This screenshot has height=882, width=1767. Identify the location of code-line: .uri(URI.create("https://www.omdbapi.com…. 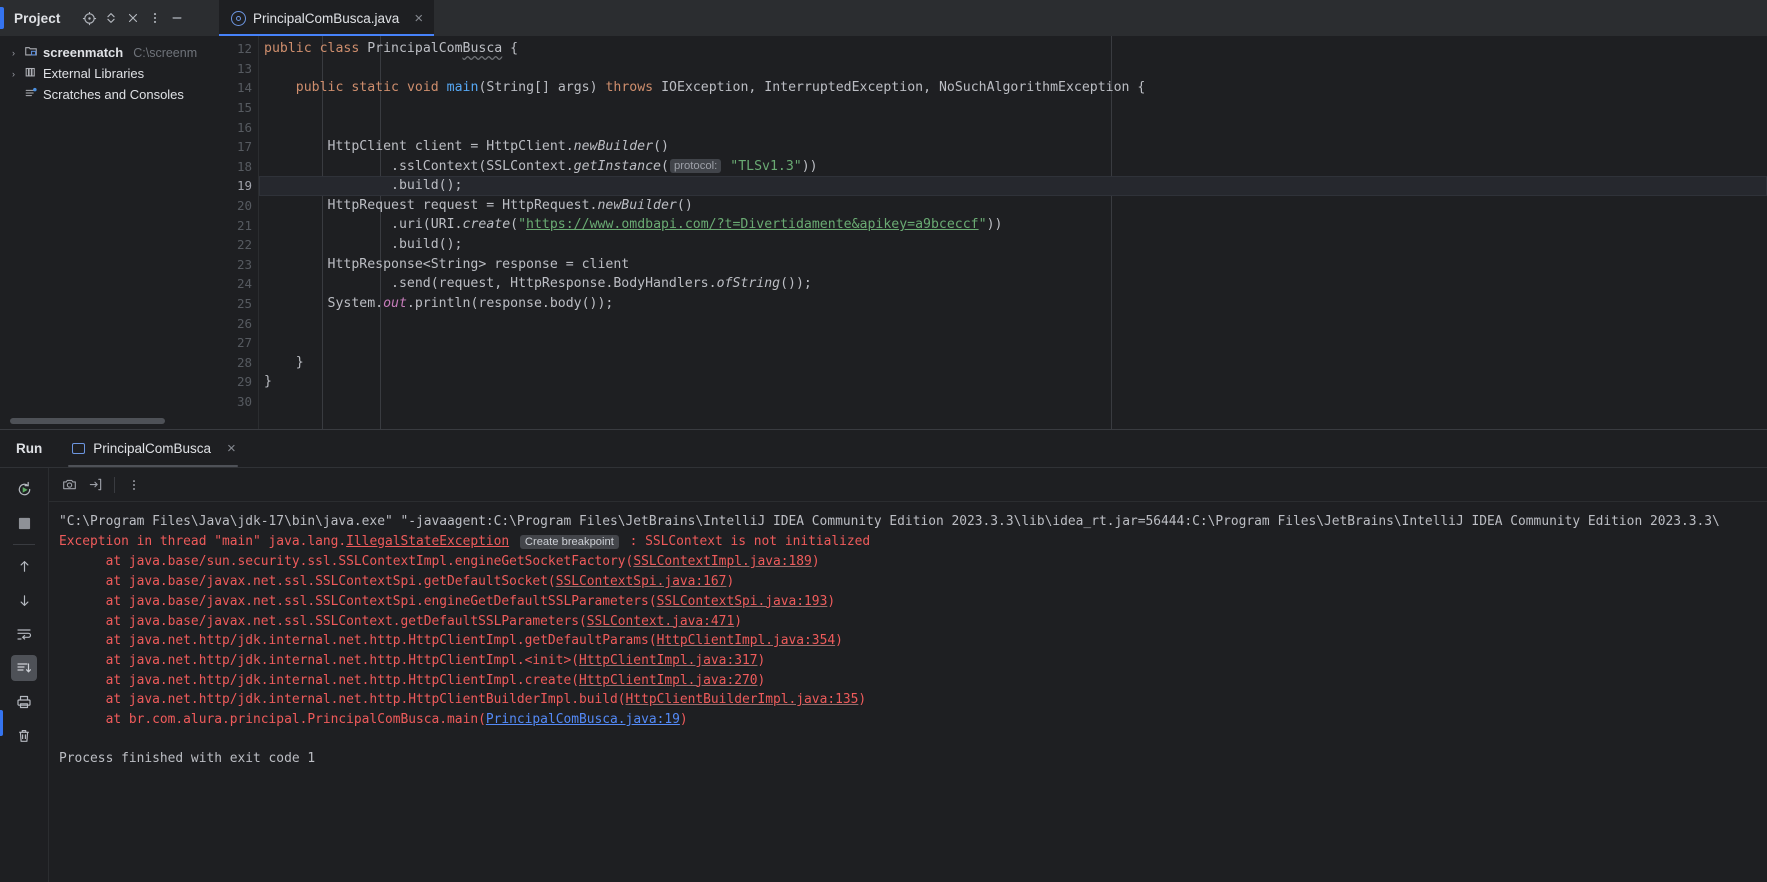
(1013, 225).